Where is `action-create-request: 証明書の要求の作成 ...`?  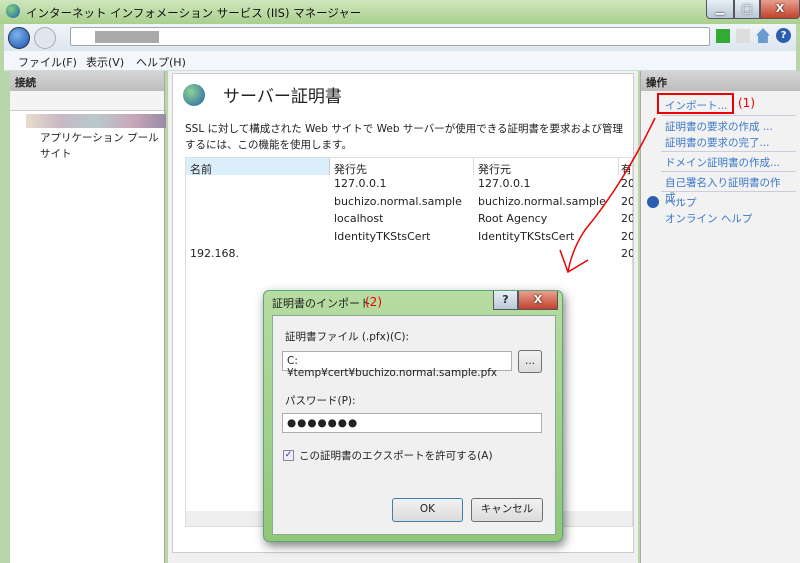 action-create-request: 証明書の要求の作成 ... is located at coordinates (719, 126).